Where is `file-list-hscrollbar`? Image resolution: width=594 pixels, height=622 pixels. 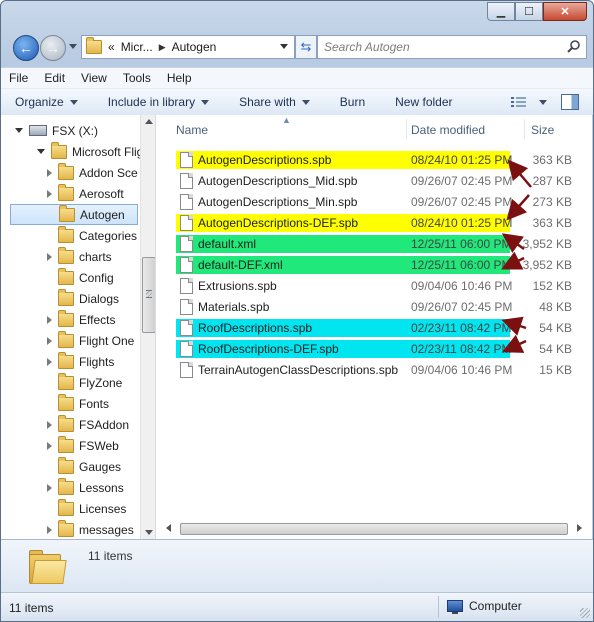 file-list-hscrollbar is located at coordinates (374, 528).